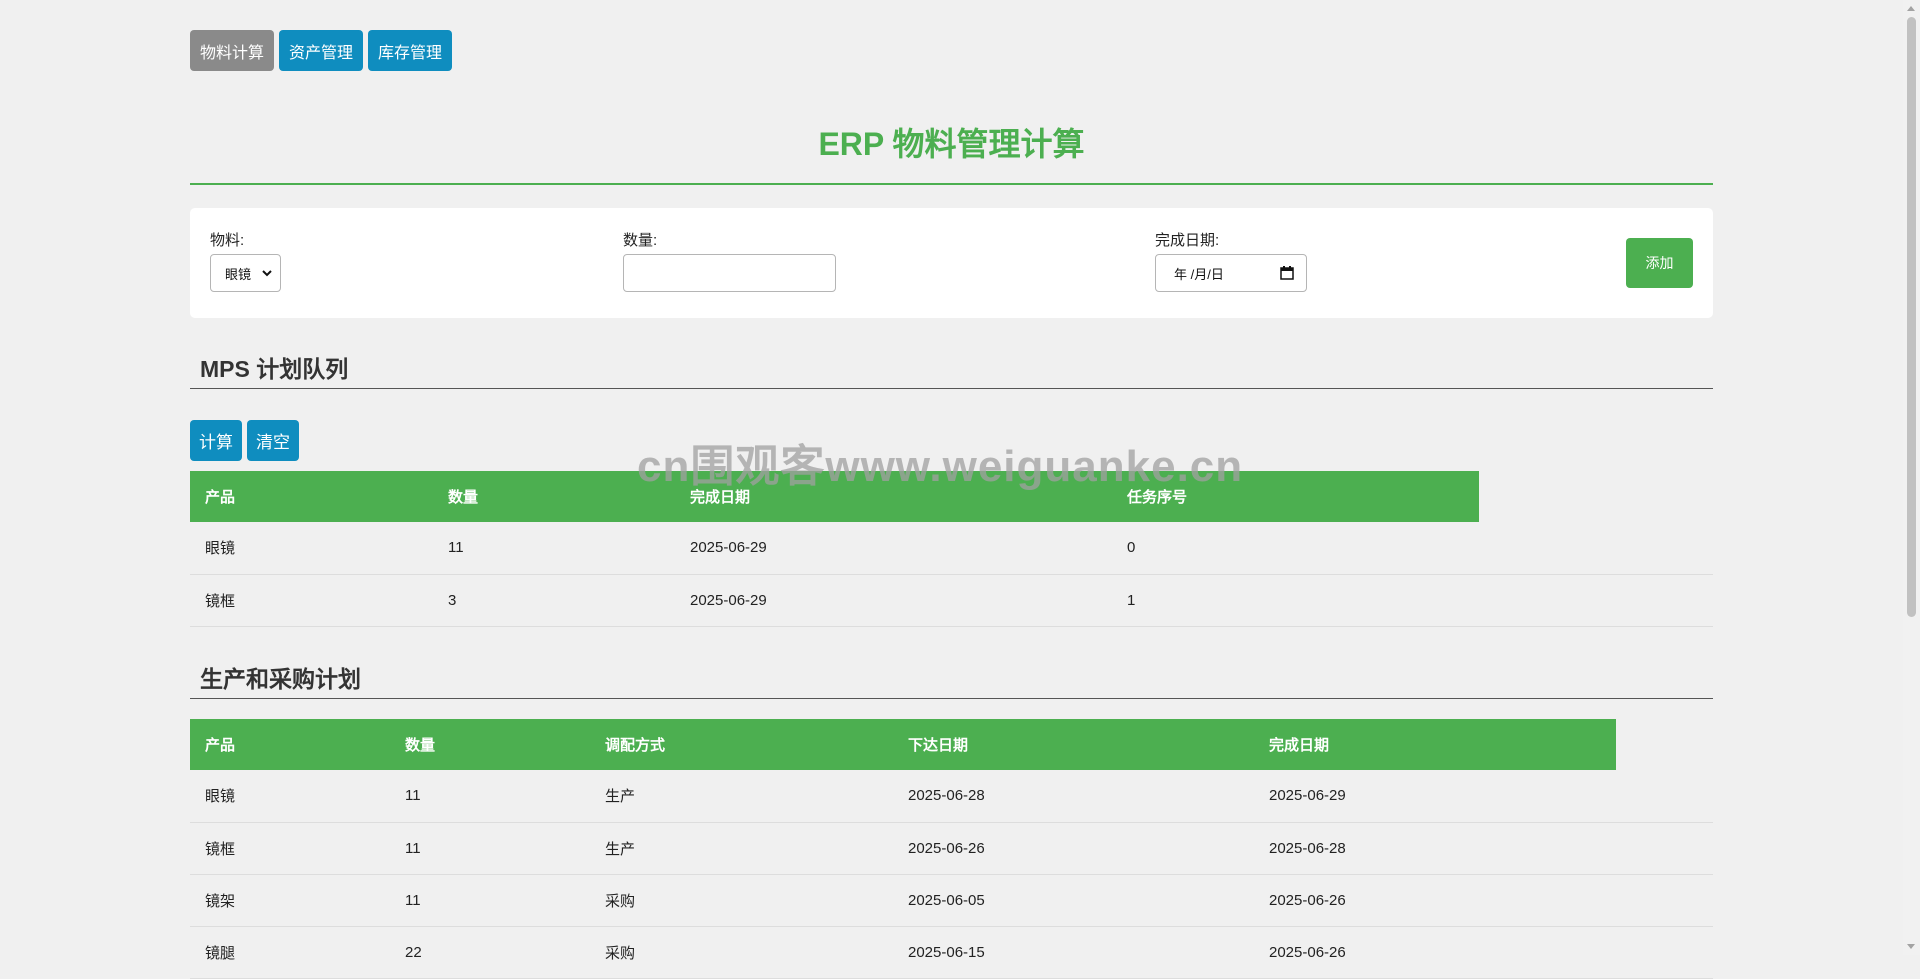  I want to click on tab-asset-management: 资产管理, so click(321, 50).